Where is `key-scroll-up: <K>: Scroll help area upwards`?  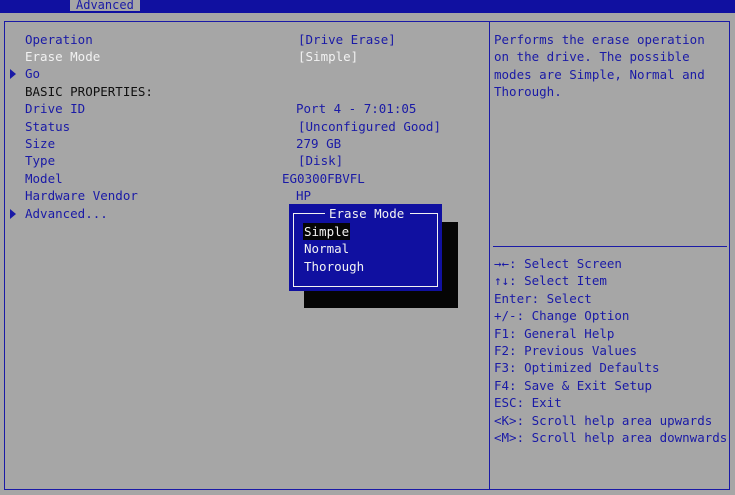
key-scroll-up: <K>: Scroll help area upwards is located at coordinates (603, 420).